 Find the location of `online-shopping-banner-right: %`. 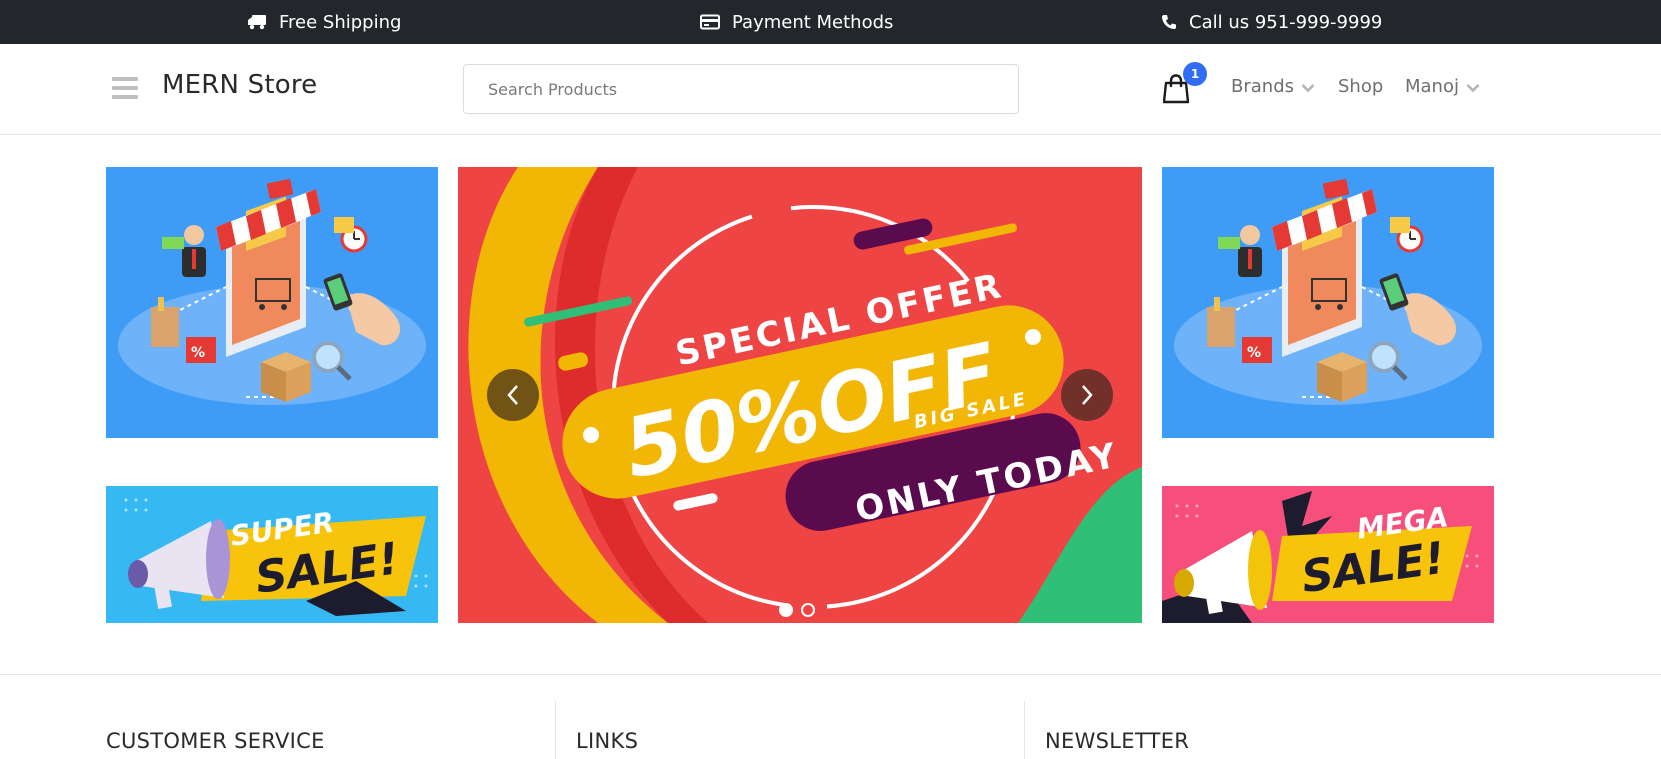

online-shopping-banner-right: % is located at coordinates (1328, 302).